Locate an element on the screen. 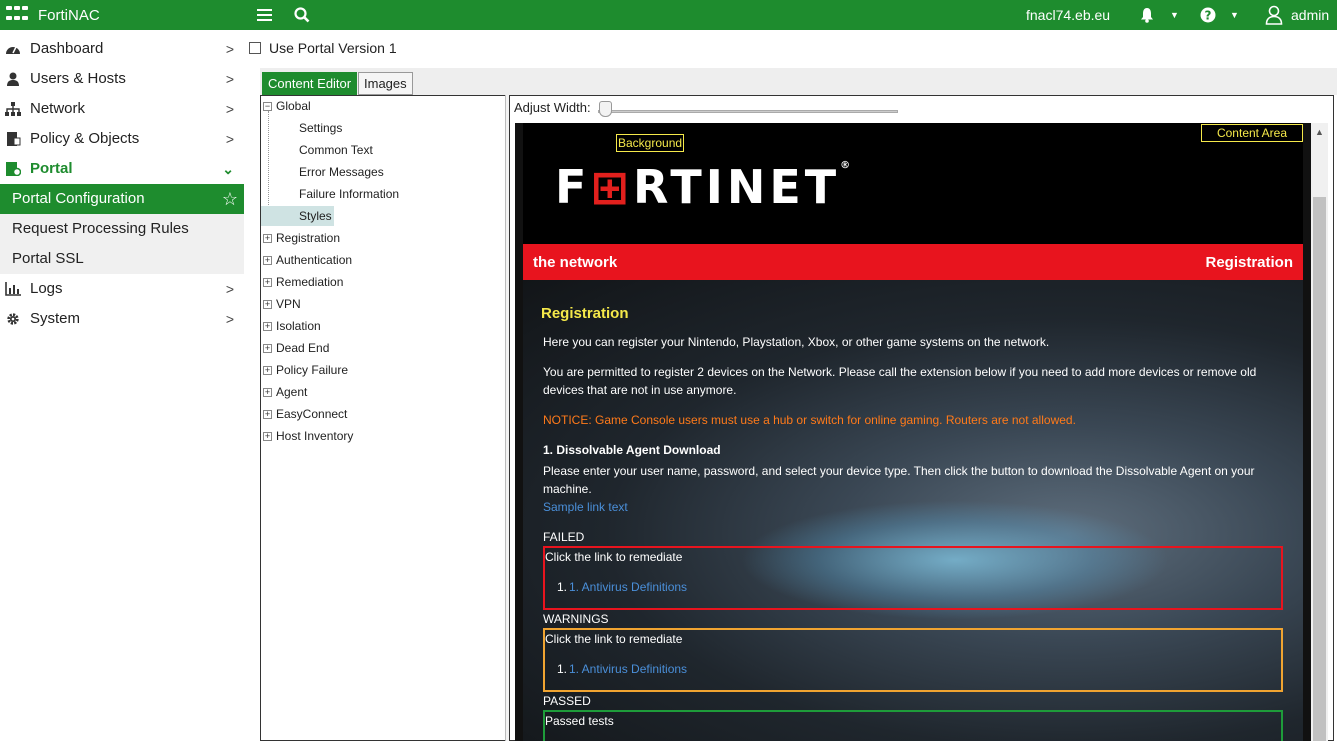 Image resolution: width=1337 pixels, height=741 pixels. registration-text-2b: devices that are not in use anymore. is located at coordinates (640, 390).